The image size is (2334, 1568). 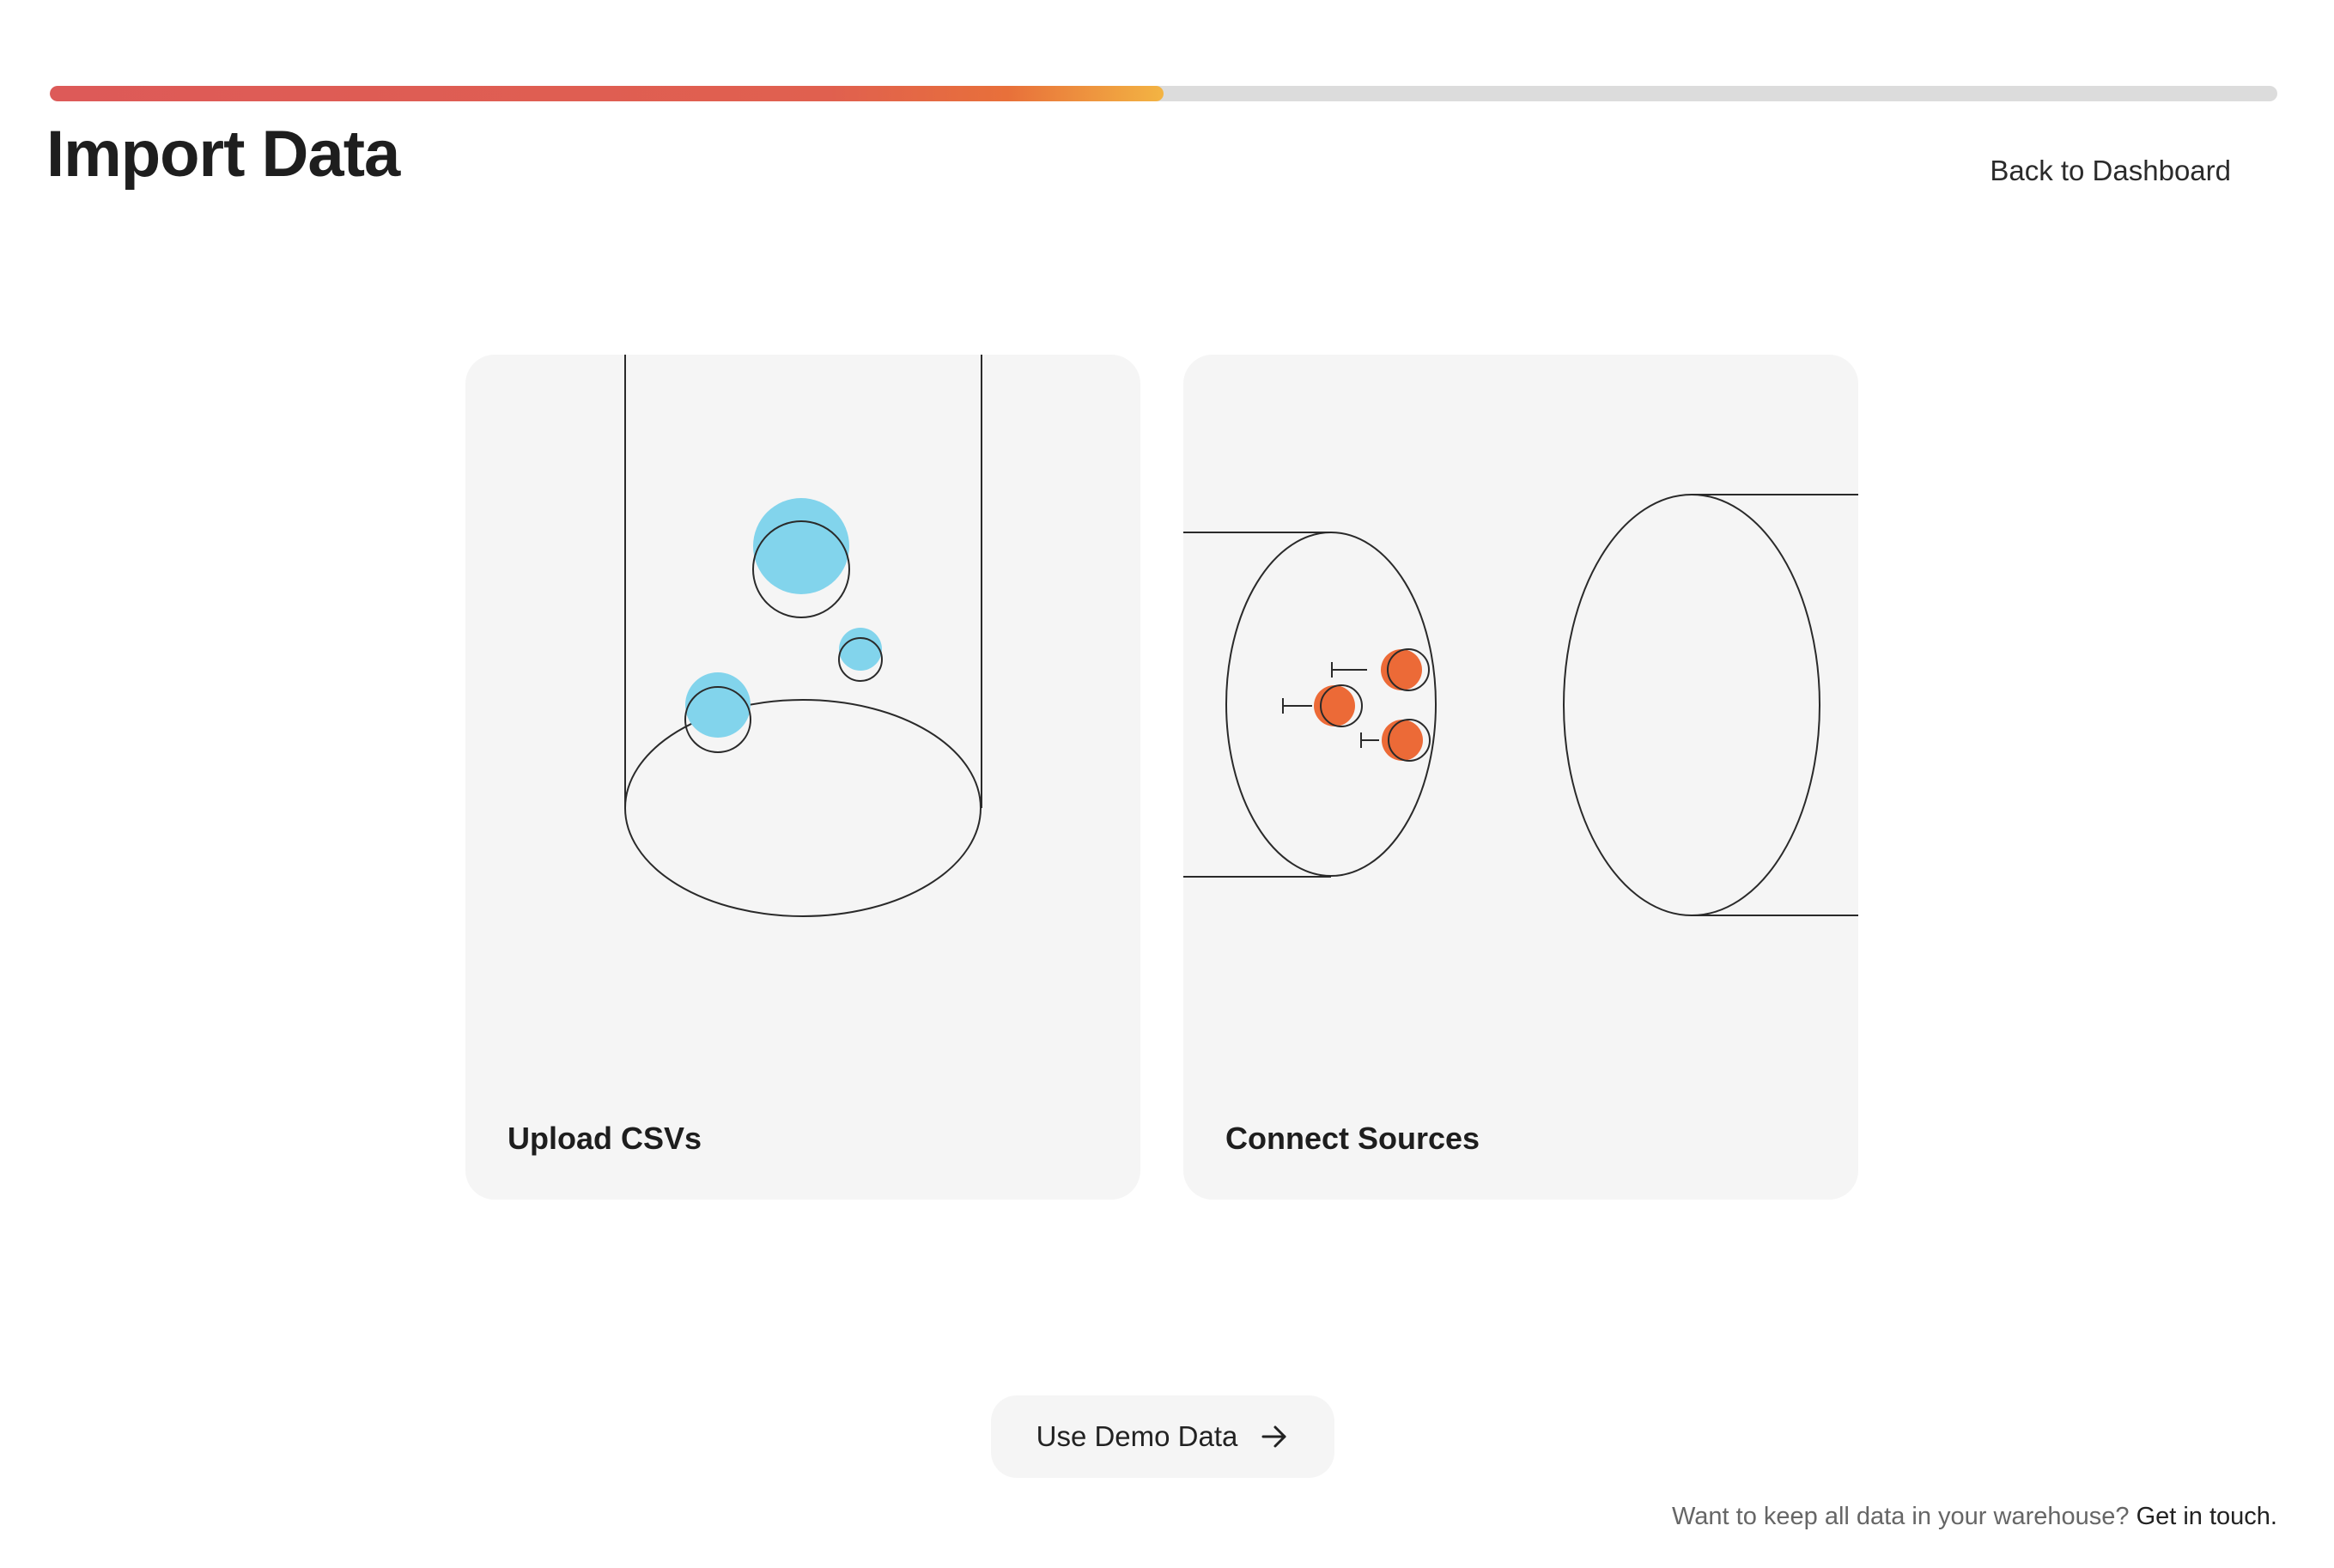 What do you see at coordinates (1691, 705) in the screenshot?
I see `right-pipe-end` at bounding box center [1691, 705].